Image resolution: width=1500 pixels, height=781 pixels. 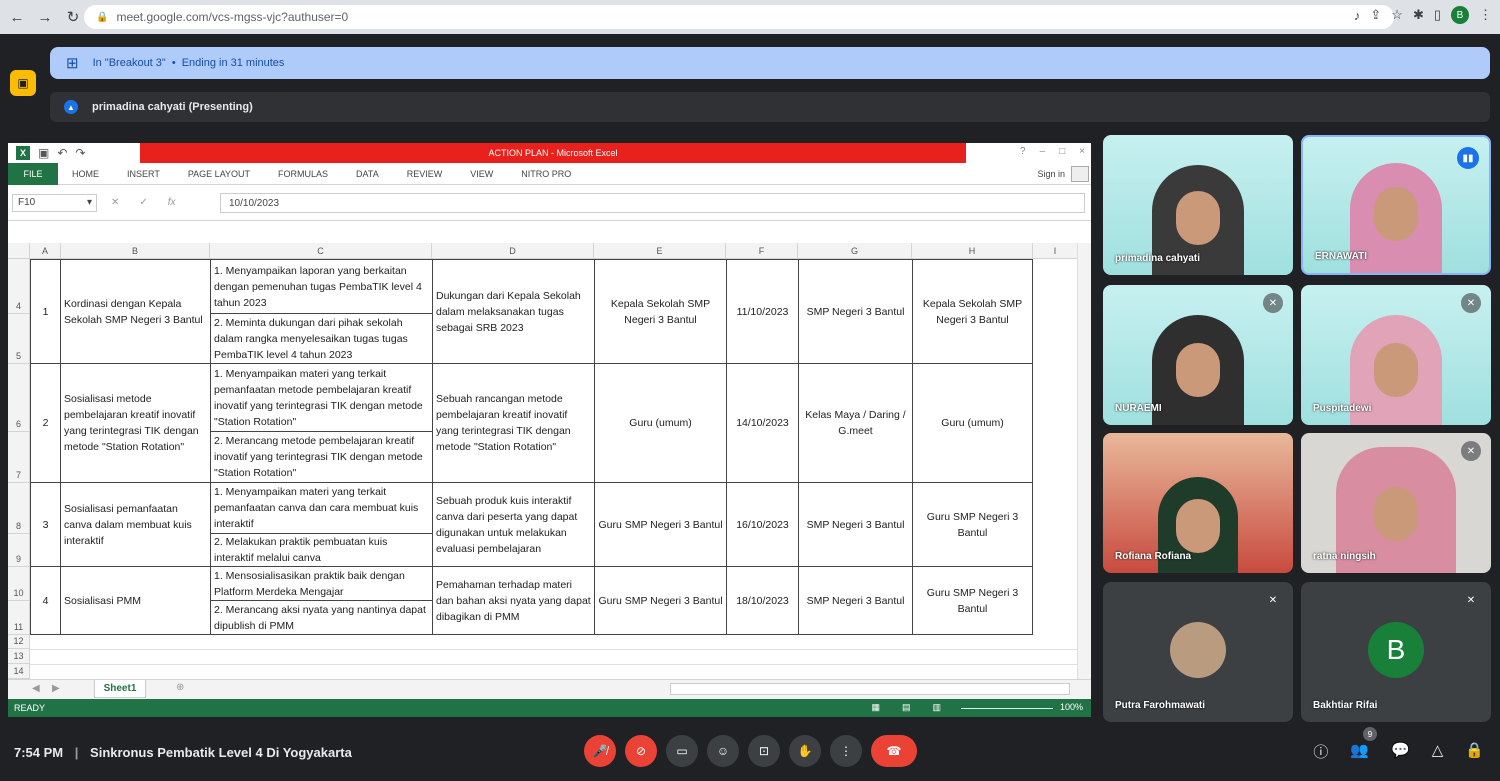 I want to click on extensions-icon: ✱, so click(x=1418, y=15).